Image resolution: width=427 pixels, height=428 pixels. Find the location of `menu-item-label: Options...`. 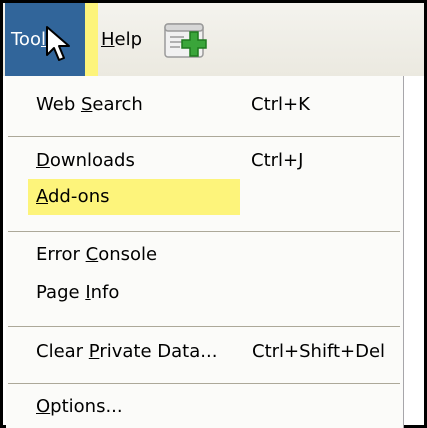

menu-item-label: Options... is located at coordinates (79, 406).